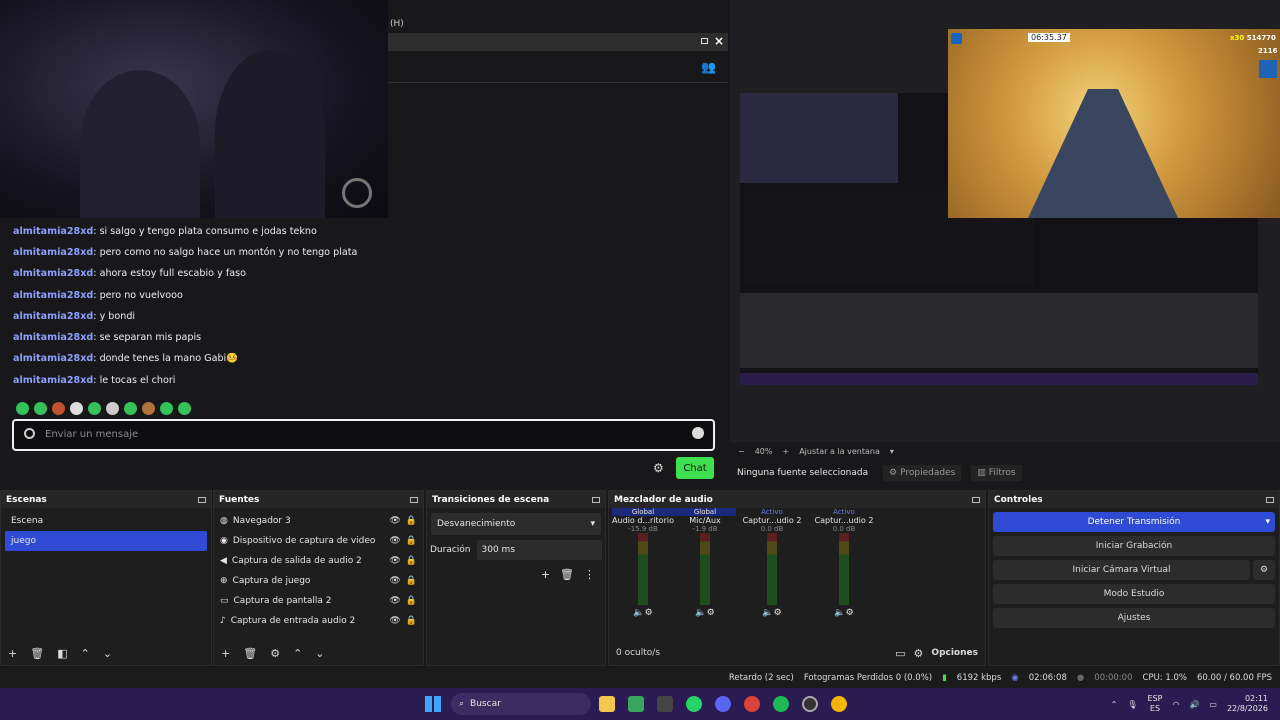  Describe the element at coordinates (956, 38) in the screenshot. I see `pause-button` at that location.